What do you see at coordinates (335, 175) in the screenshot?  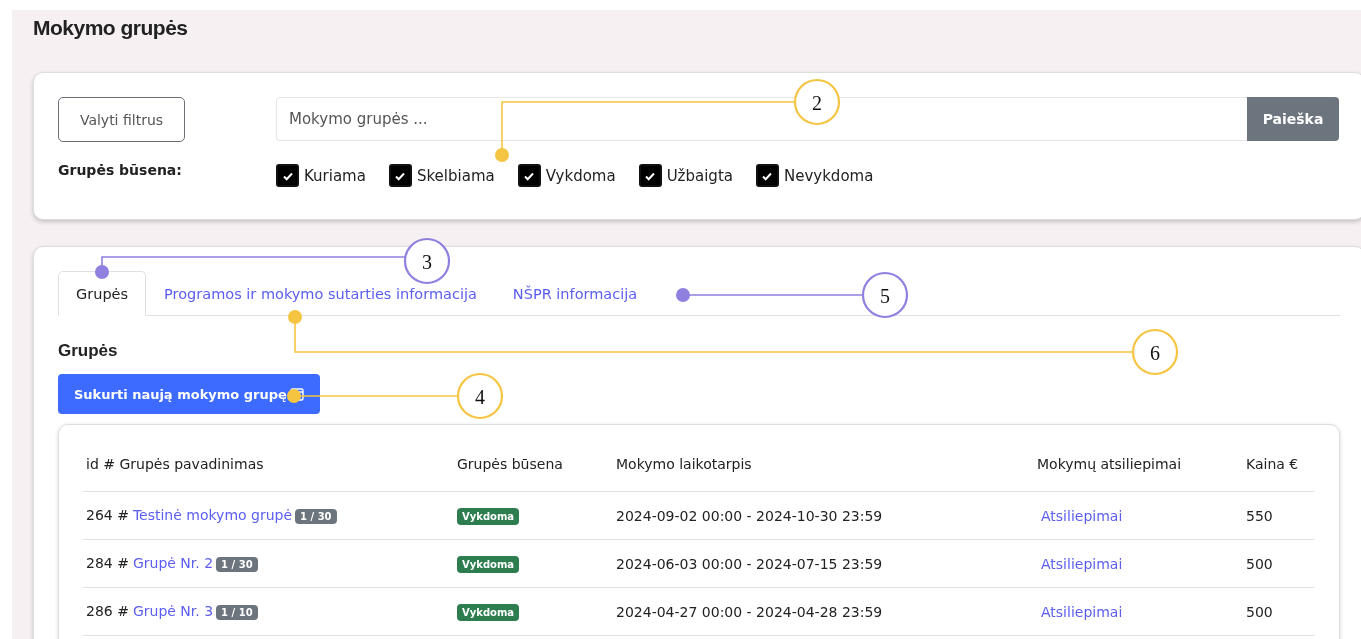 I see `checkbox-label: Kuriama` at bounding box center [335, 175].